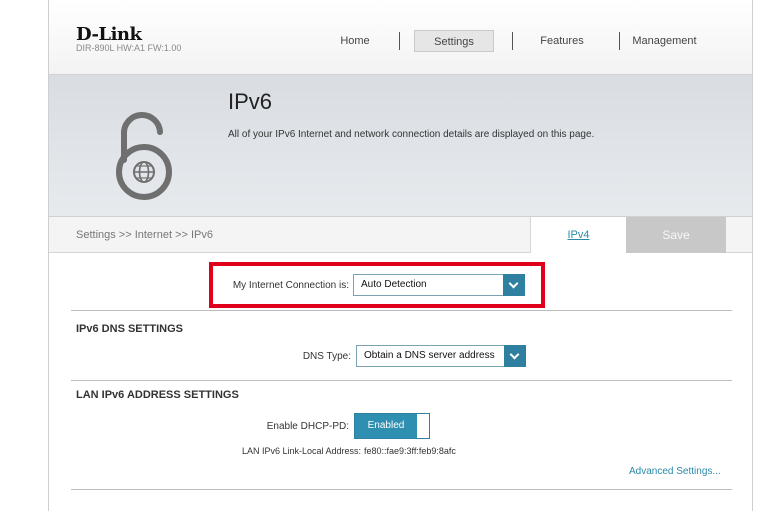 The height and width of the screenshot is (511, 775). I want to click on dns-type-select: Obtain a DNS server address, so click(441, 356).